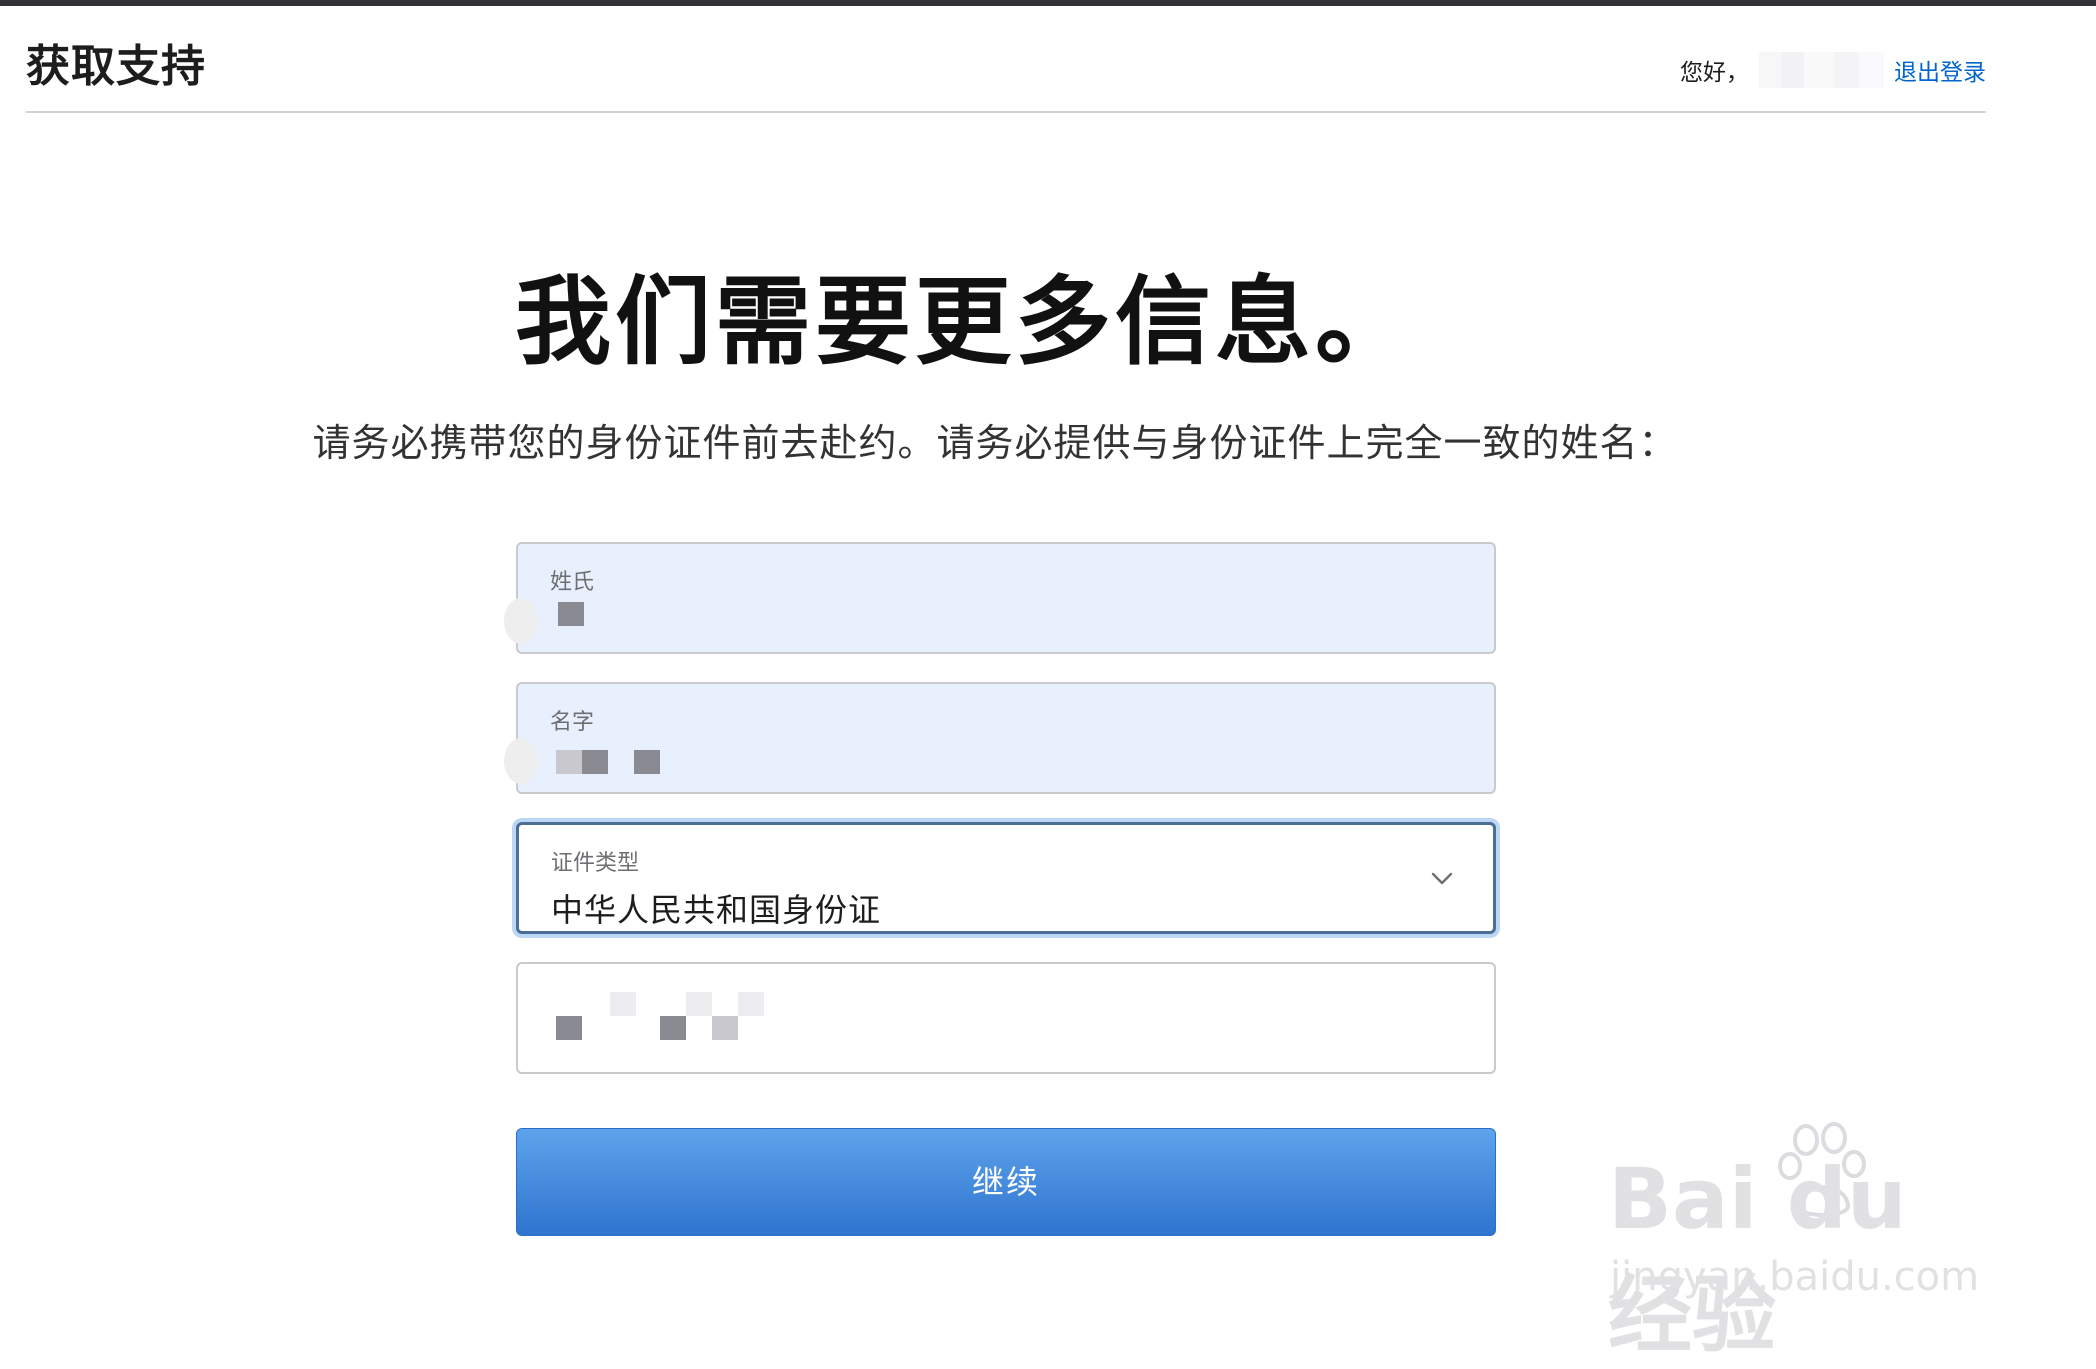 This screenshot has height=1369, width=2096. Describe the element at coordinates (572, 722) in the screenshot. I see `first-name-label: 名字` at that location.